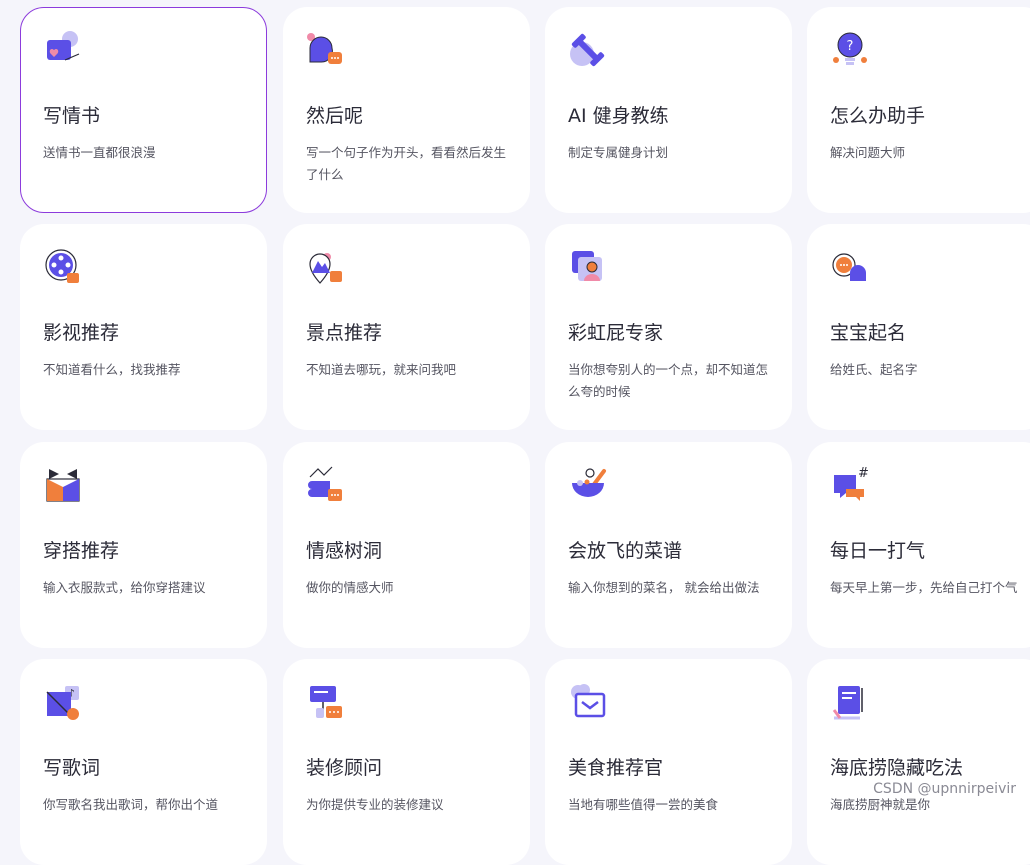  Describe the element at coordinates (850, 702) in the screenshot. I see `document-pen-icon` at that location.